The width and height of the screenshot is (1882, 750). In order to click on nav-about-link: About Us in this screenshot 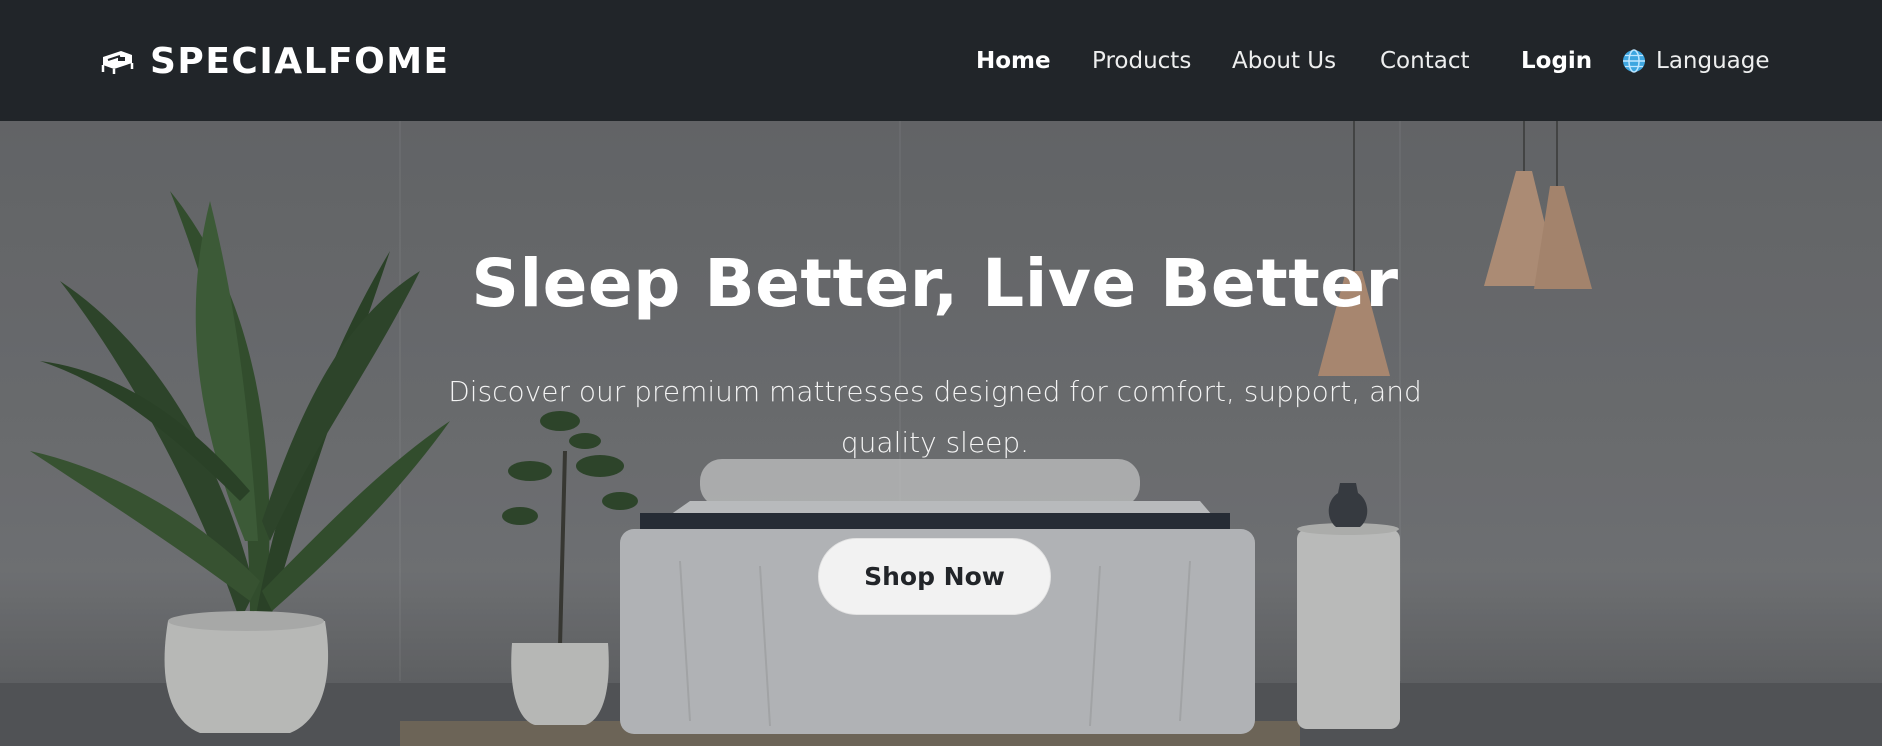, I will do `click(1284, 61)`.